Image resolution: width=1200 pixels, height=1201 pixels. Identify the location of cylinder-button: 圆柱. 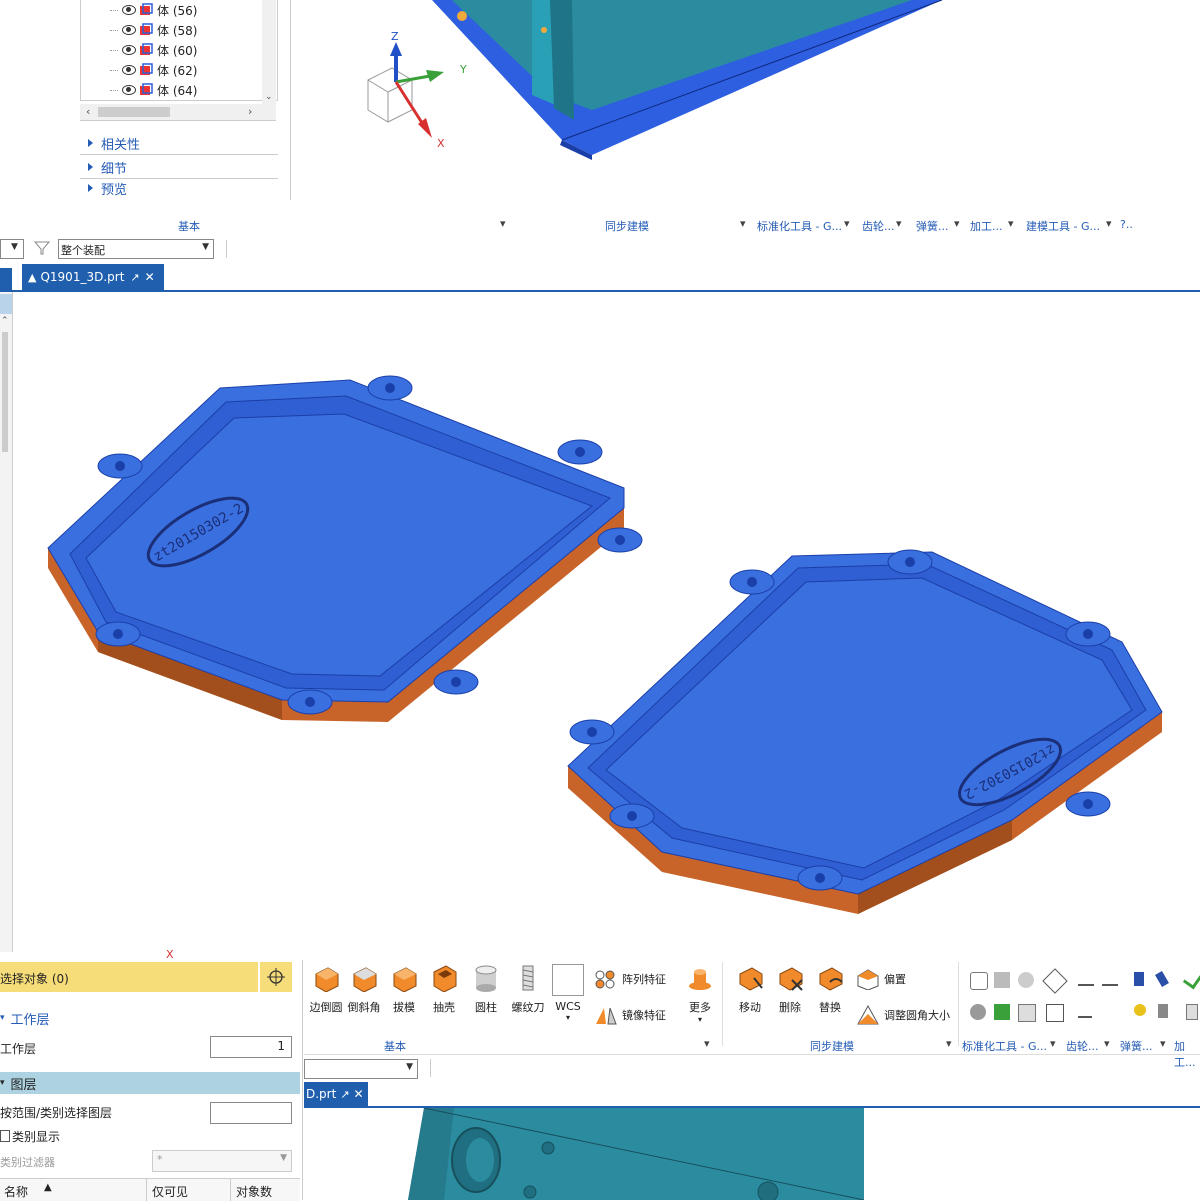
(486, 989).